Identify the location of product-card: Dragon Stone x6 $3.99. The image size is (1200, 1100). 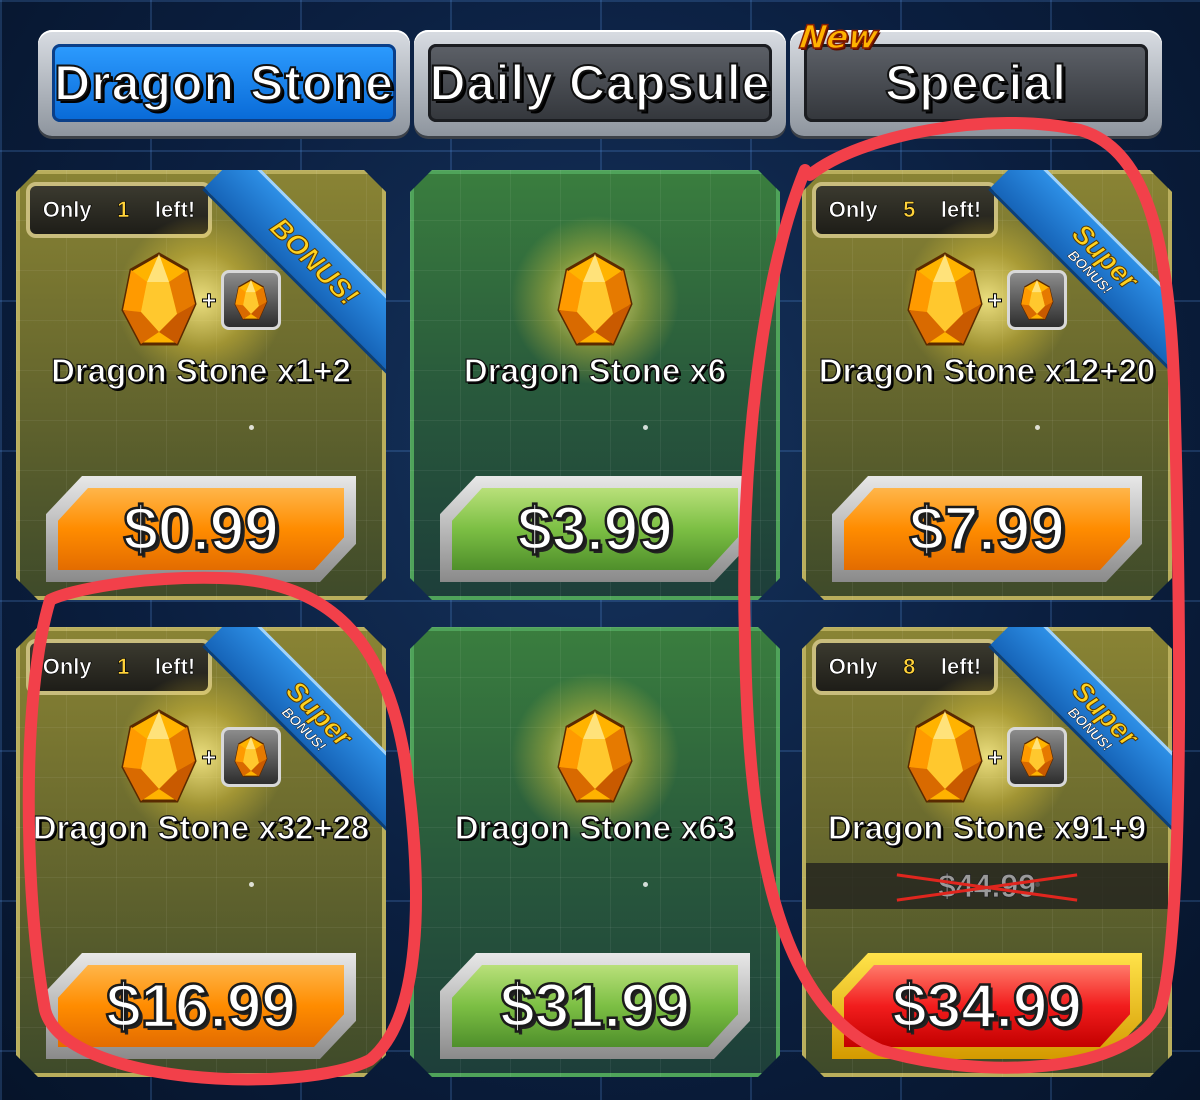
(595, 385).